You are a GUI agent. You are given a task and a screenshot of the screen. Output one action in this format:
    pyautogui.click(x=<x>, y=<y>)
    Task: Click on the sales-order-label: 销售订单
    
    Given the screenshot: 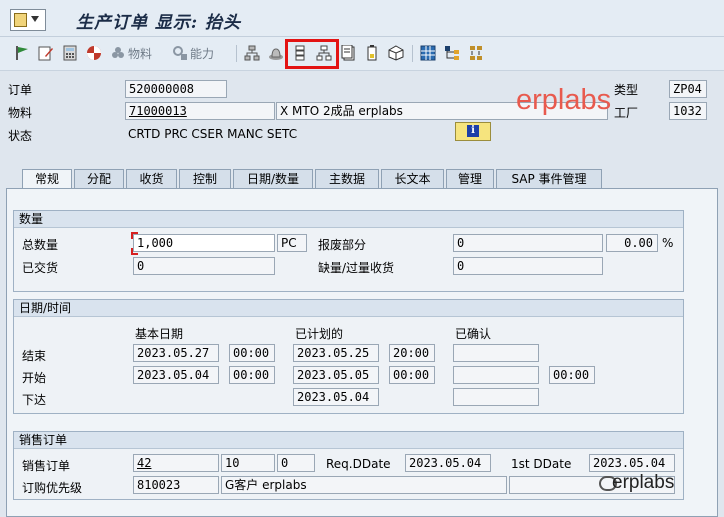 What is the action you would take?
    pyautogui.click(x=46, y=466)
    